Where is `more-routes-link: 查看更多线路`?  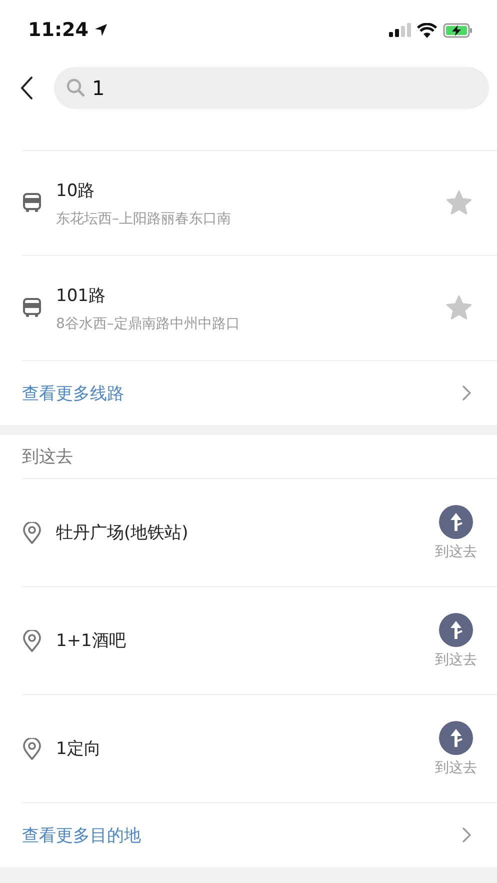
more-routes-link: 查看更多线路 is located at coordinates (259, 392).